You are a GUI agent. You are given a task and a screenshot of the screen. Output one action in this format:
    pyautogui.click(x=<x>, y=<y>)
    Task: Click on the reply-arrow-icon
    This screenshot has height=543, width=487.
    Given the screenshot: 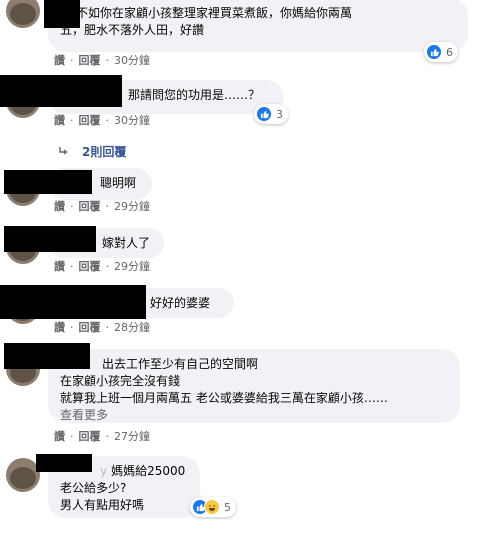 What is the action you would take?
    pyautogui.click(x=63, y=152)
    